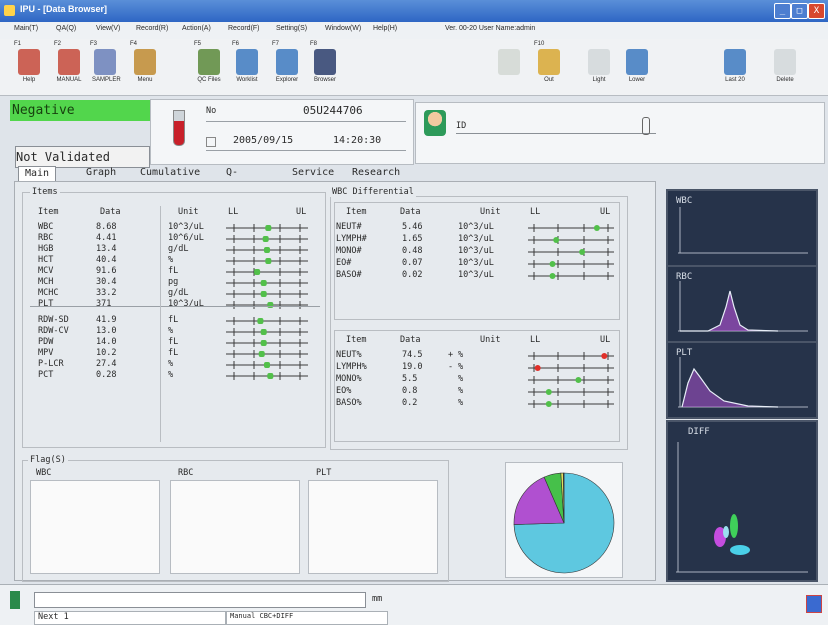  Describe the element at coordinates (233, 212) in the screenshot. I see `items-header-ll: LL` at that location.